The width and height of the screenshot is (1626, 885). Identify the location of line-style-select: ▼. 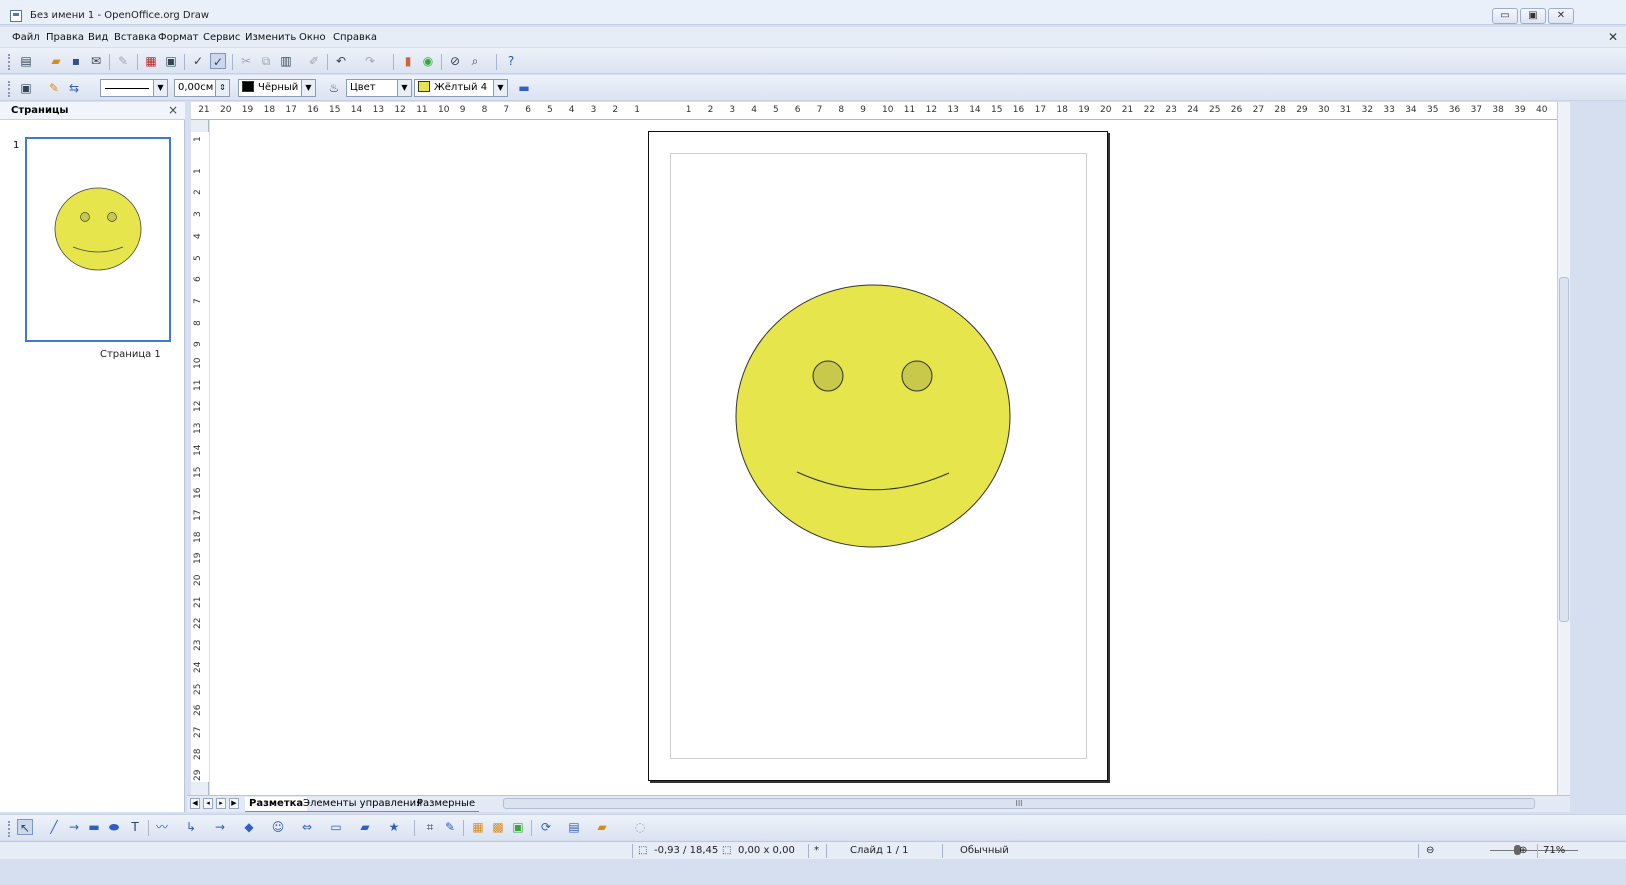
(134, 88).